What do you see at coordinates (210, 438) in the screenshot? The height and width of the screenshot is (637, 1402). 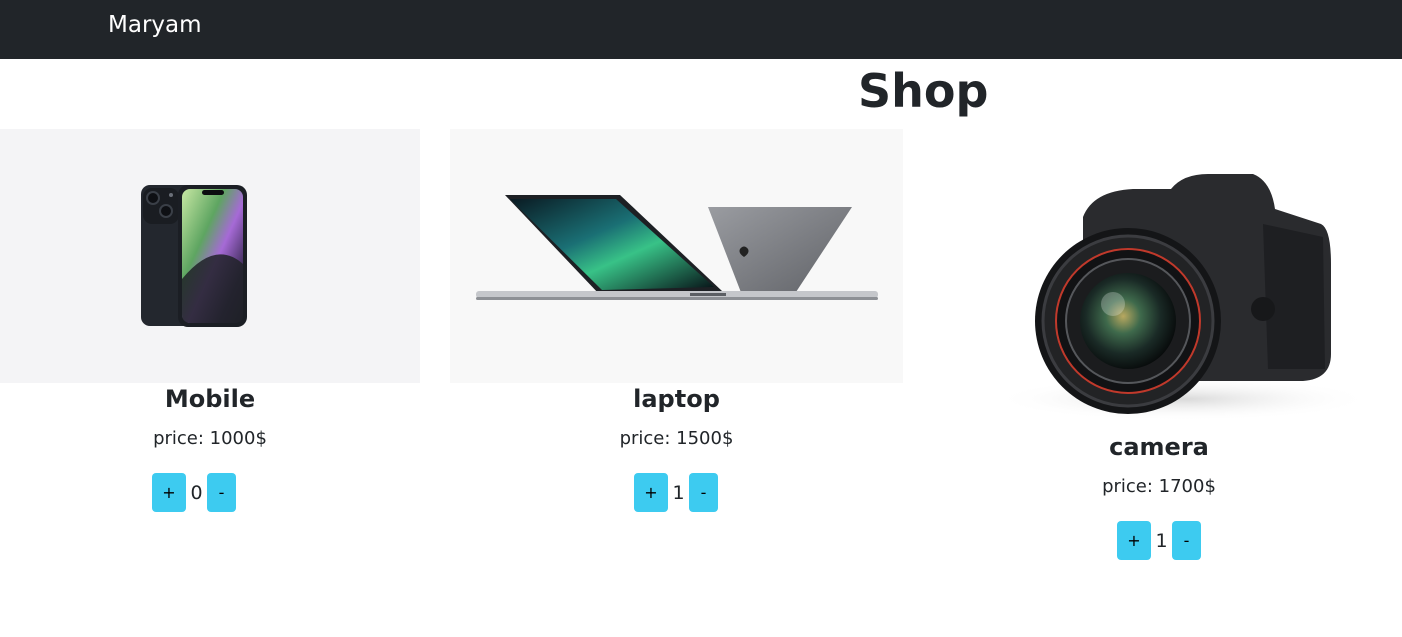 I see `product-price: price: 1000$` at bounding box center [210, 438].